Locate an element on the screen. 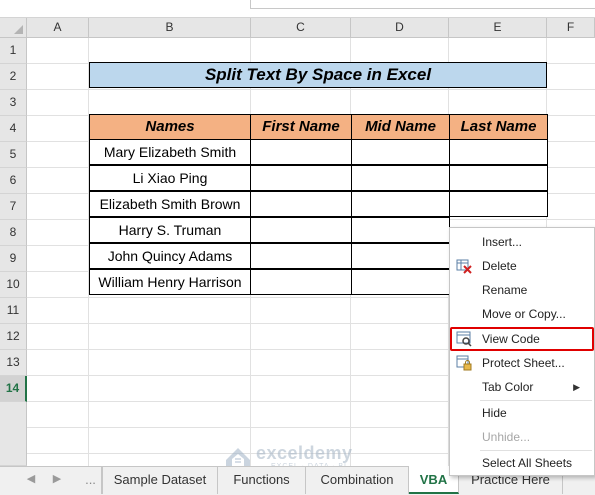 Image resolution: width=595 pixels, height=495 pixels. column-header-f: F is located at coordinates (571, 28).